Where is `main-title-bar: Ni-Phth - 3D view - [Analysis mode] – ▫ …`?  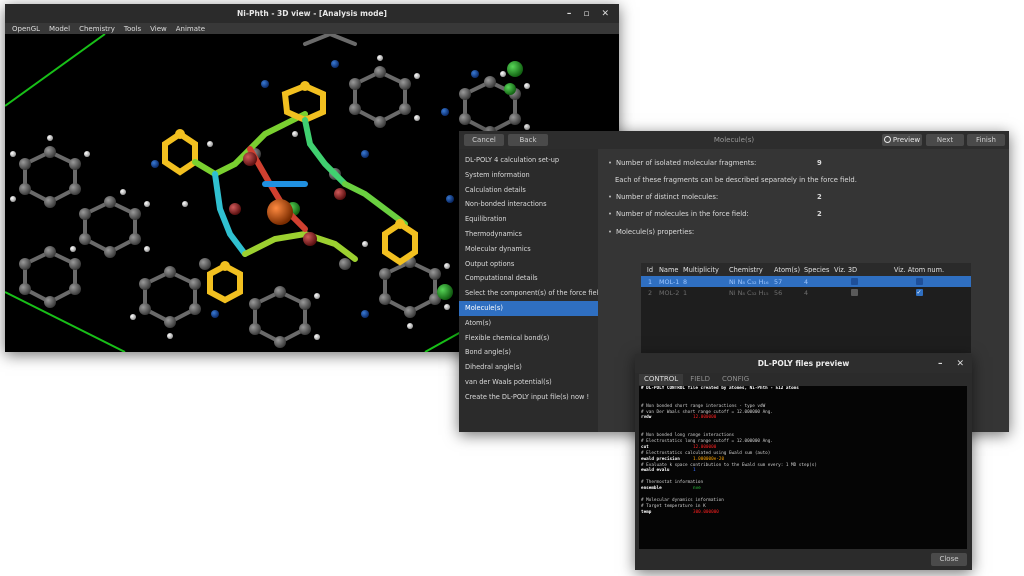
main-title-bar: Ni-Phth - 3D view - [Analysis mode] – ▫ … is located at coordinates (312, 13).